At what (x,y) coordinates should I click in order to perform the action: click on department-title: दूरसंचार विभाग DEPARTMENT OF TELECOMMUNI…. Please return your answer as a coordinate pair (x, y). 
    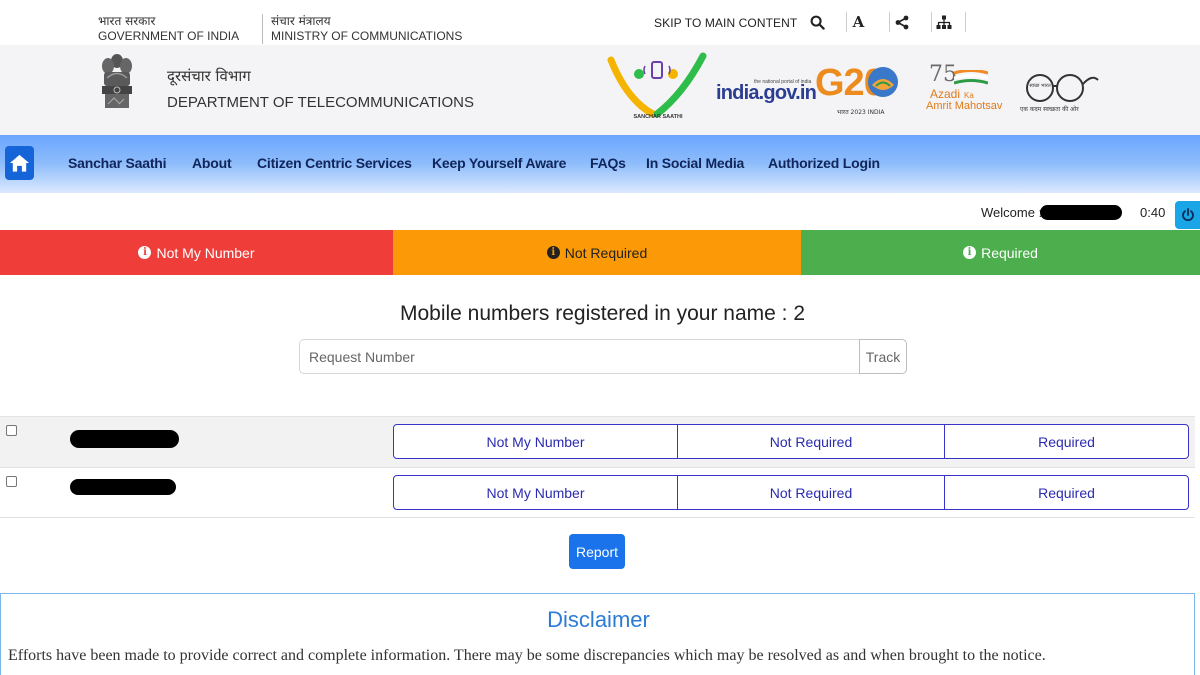
    Looking at the image, I should click on (320, 89).